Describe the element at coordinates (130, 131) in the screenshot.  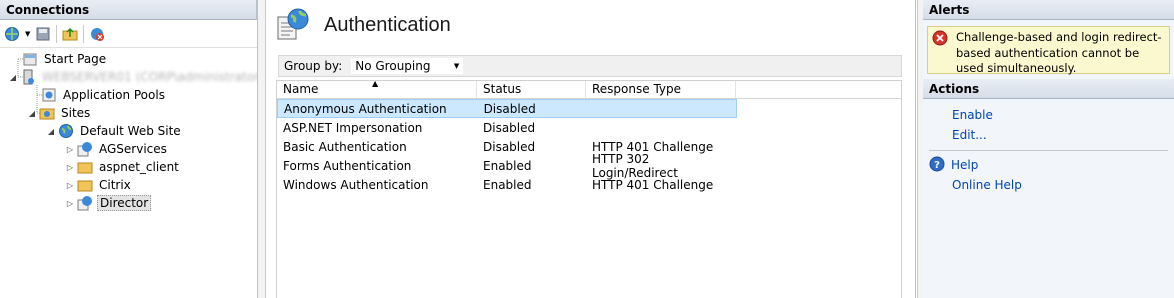
I see `tree-item-label: Default Web Site` at that location.